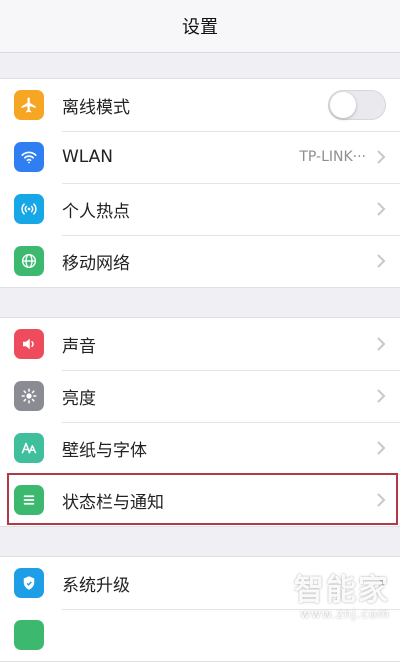 The image size is (400, 662). I want to click on list-icon, so click(29, 500).